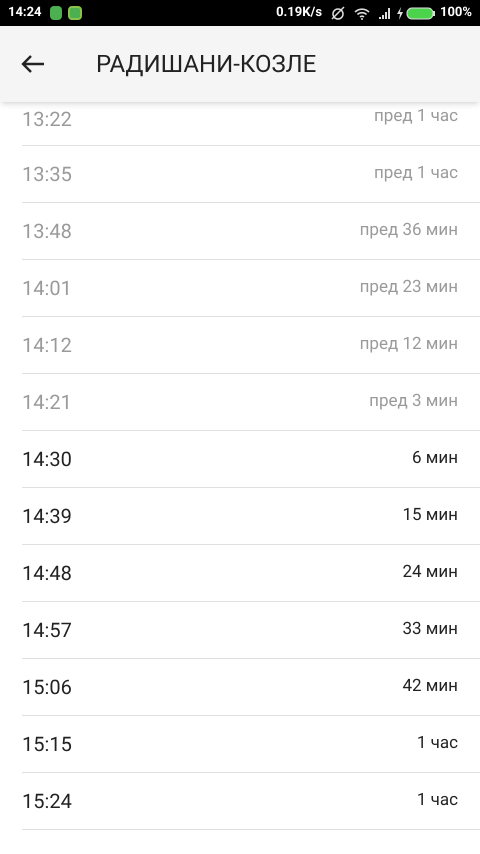 Image resolution: width=480 pixels, height=854 pixels. Describe the element at coordinates (47, 402) in the screenshot. I see `departure-time: 14:21` at that location.